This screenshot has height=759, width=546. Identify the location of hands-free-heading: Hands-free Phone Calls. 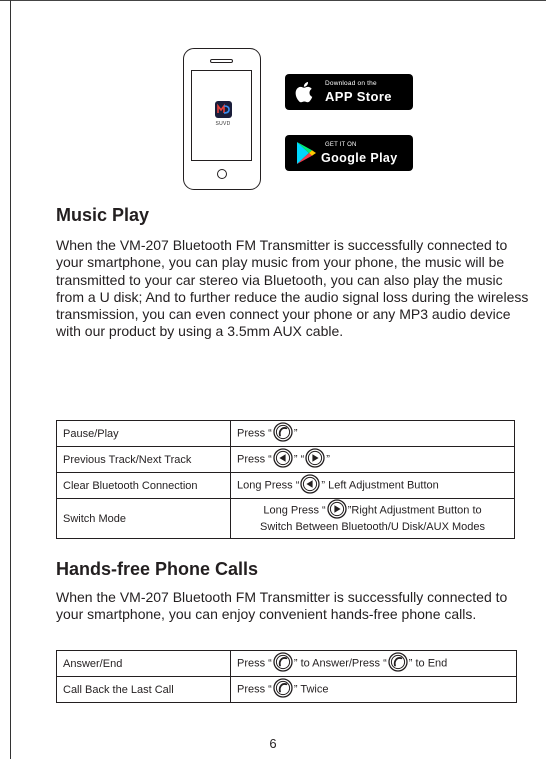
(157, 569).